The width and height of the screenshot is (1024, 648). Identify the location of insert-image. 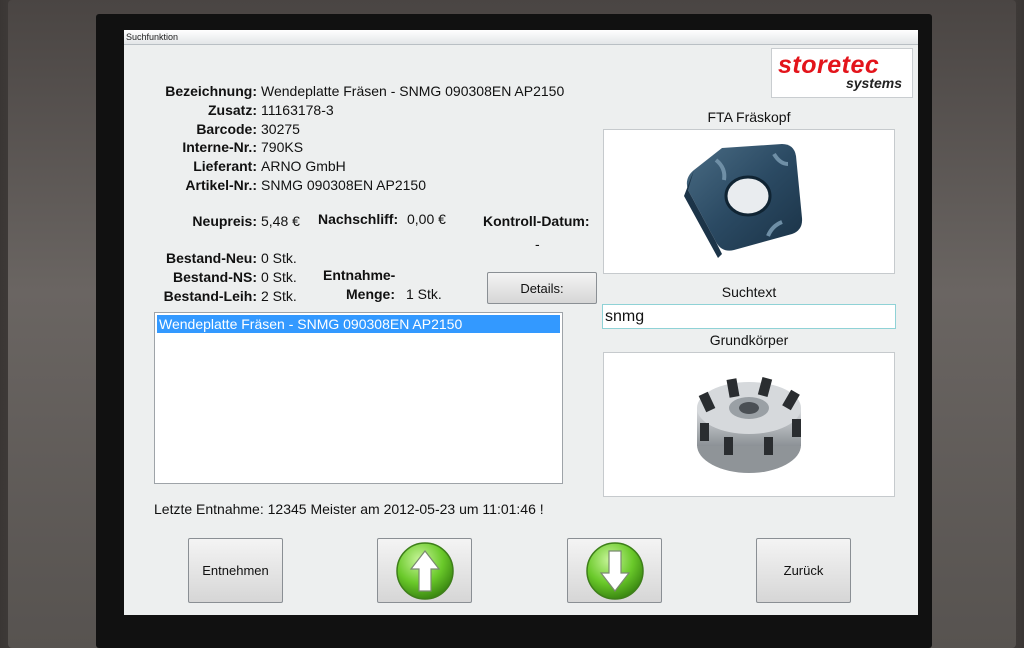
(749, 201).